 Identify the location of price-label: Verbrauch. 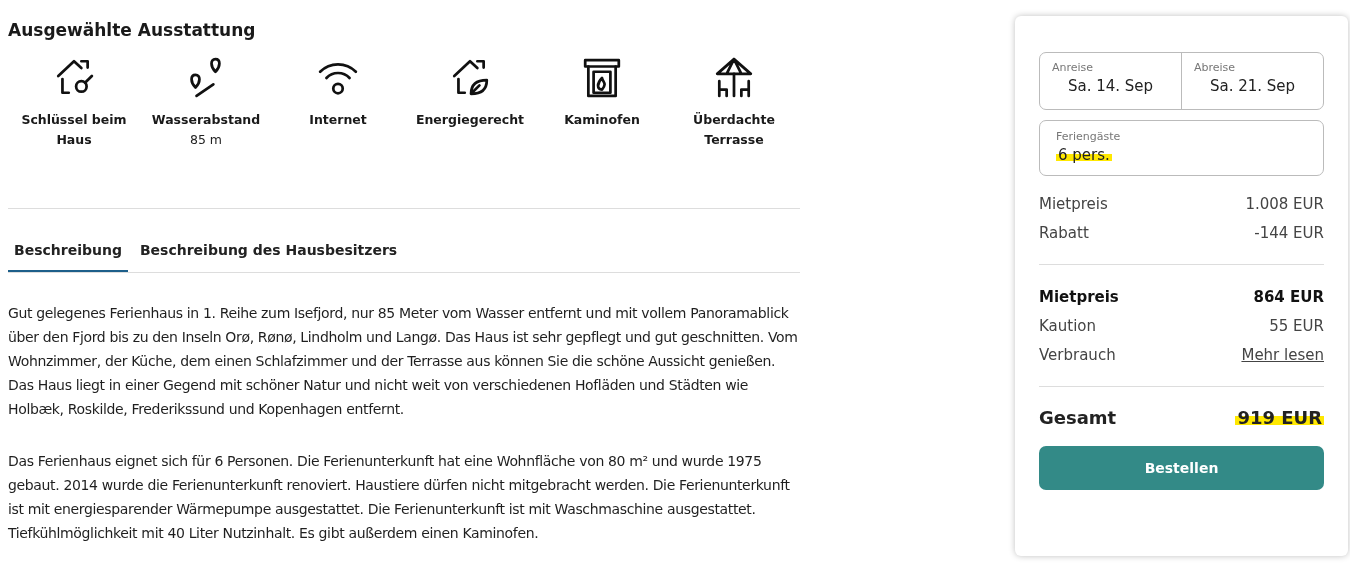
(1077, 355).